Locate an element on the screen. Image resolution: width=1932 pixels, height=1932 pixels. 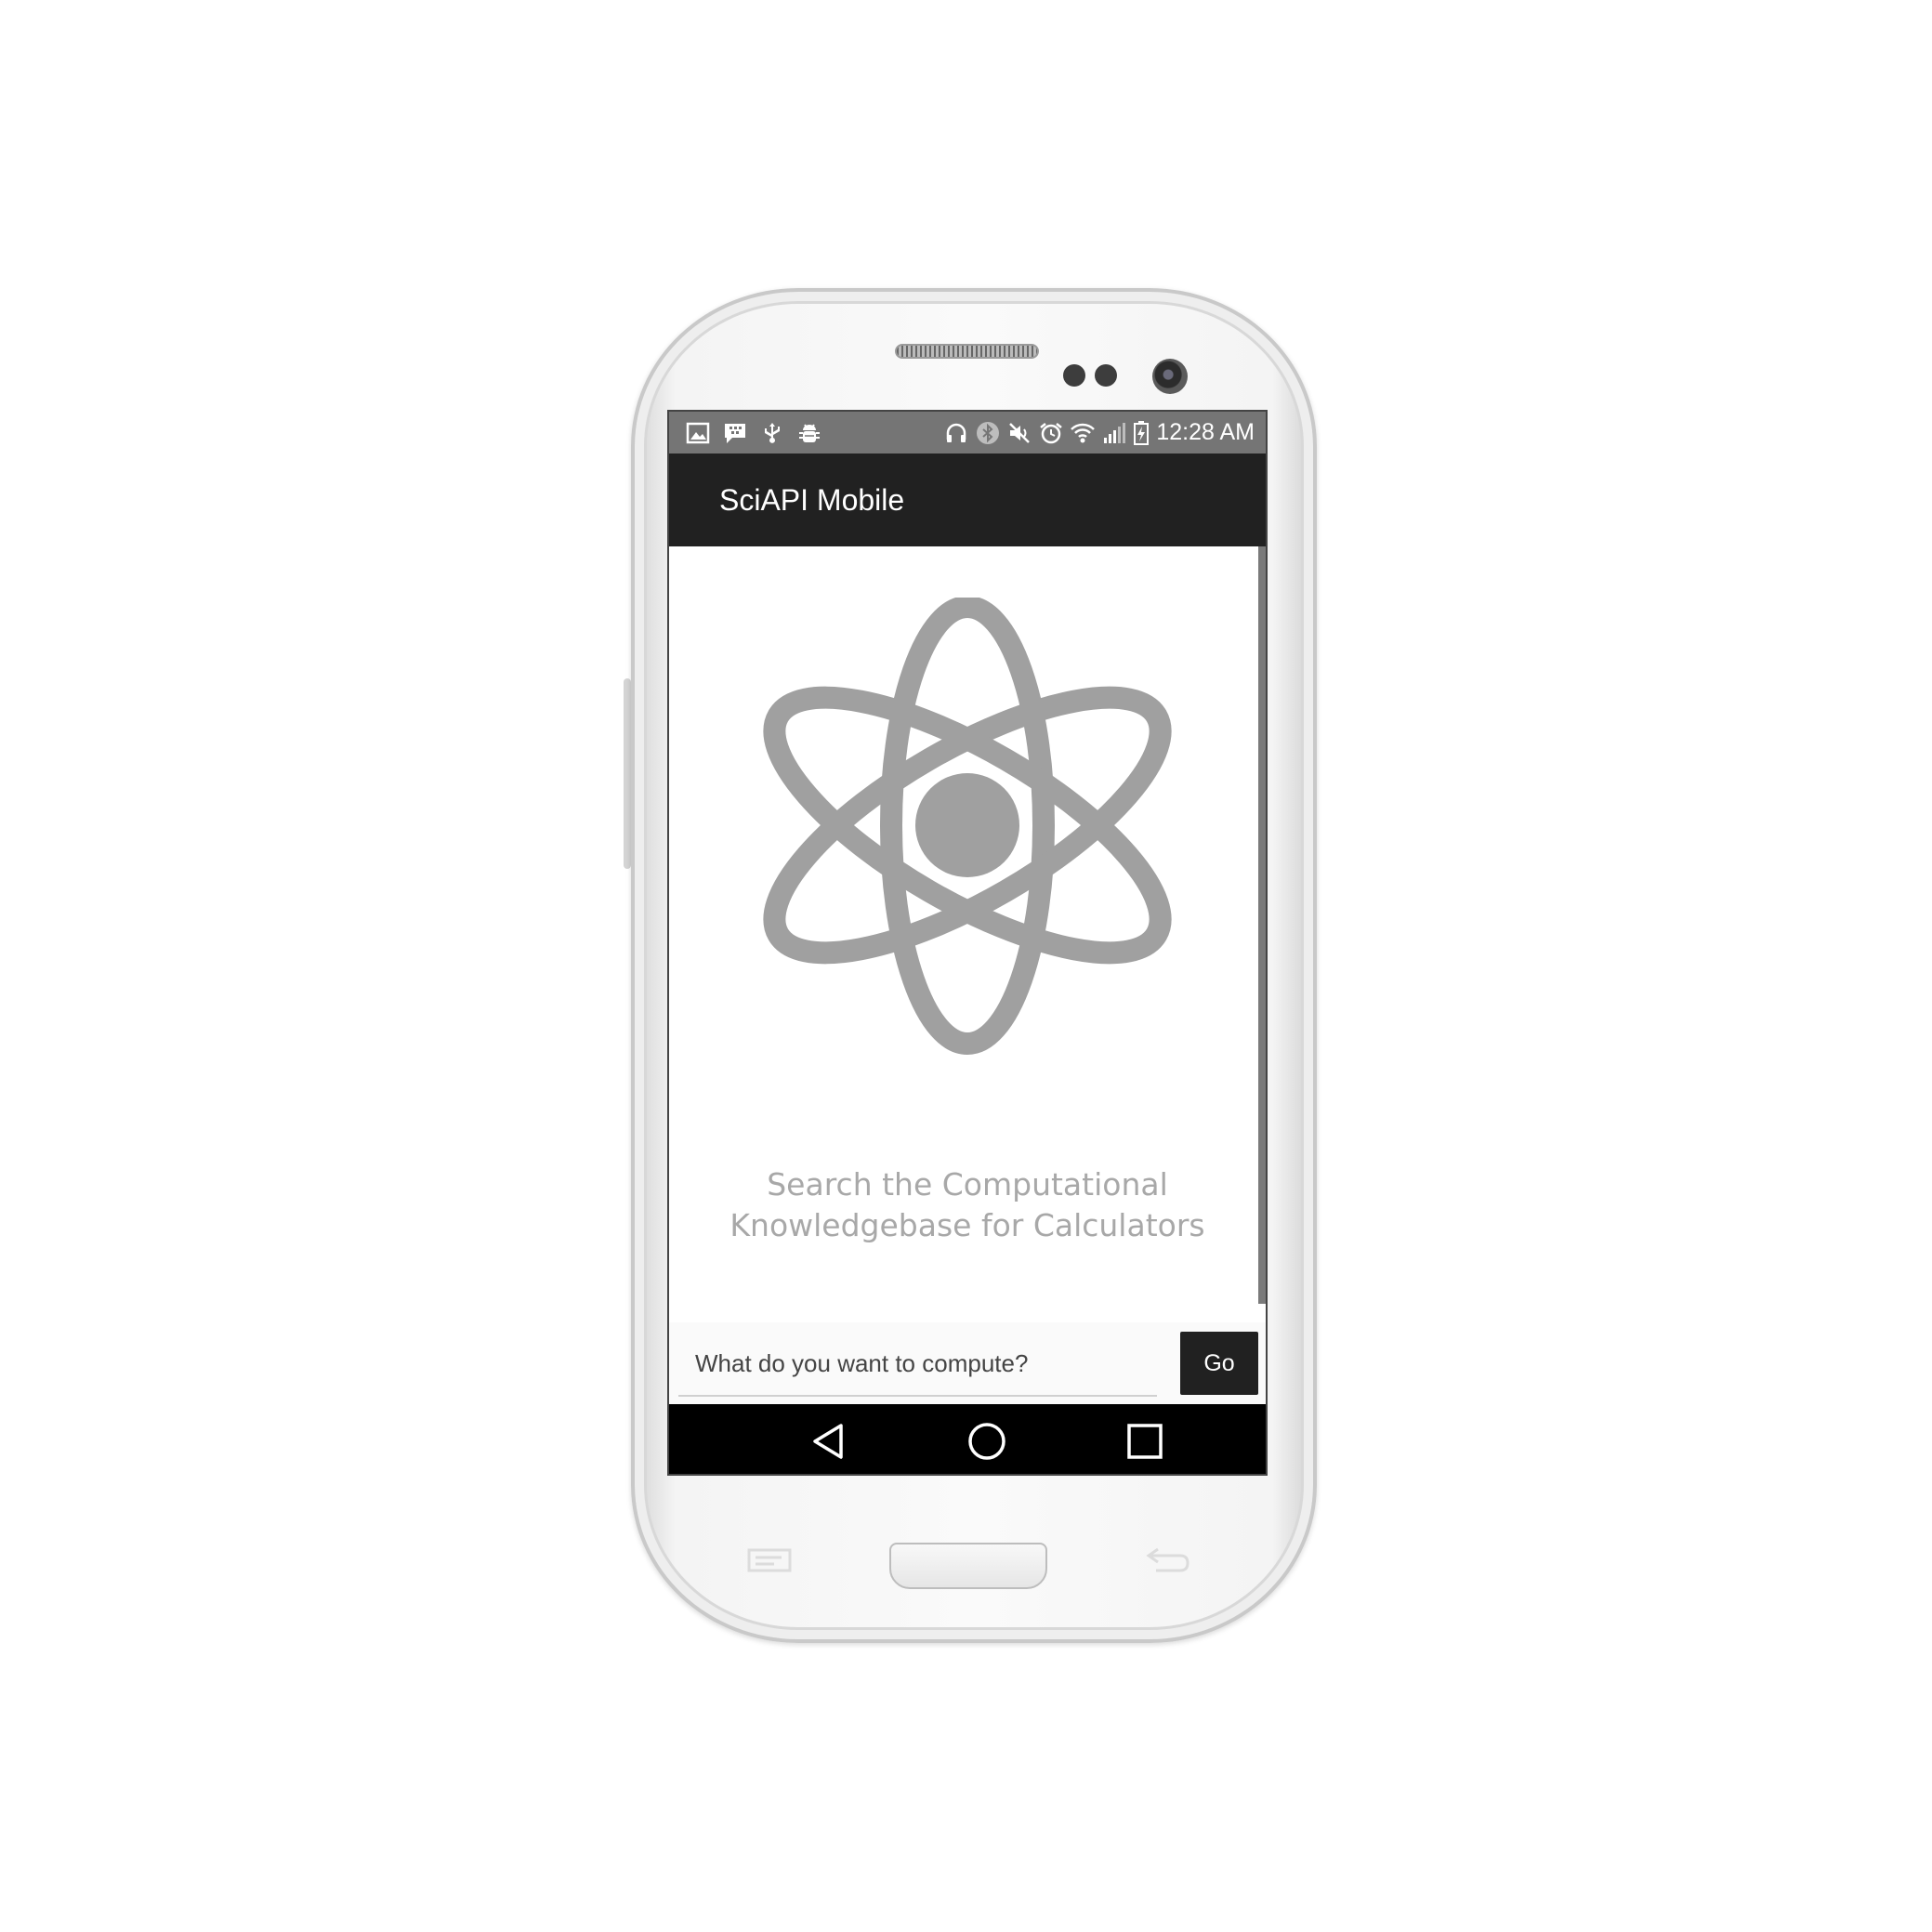
bbm-chat-icon is located at coordinates (735, 433).